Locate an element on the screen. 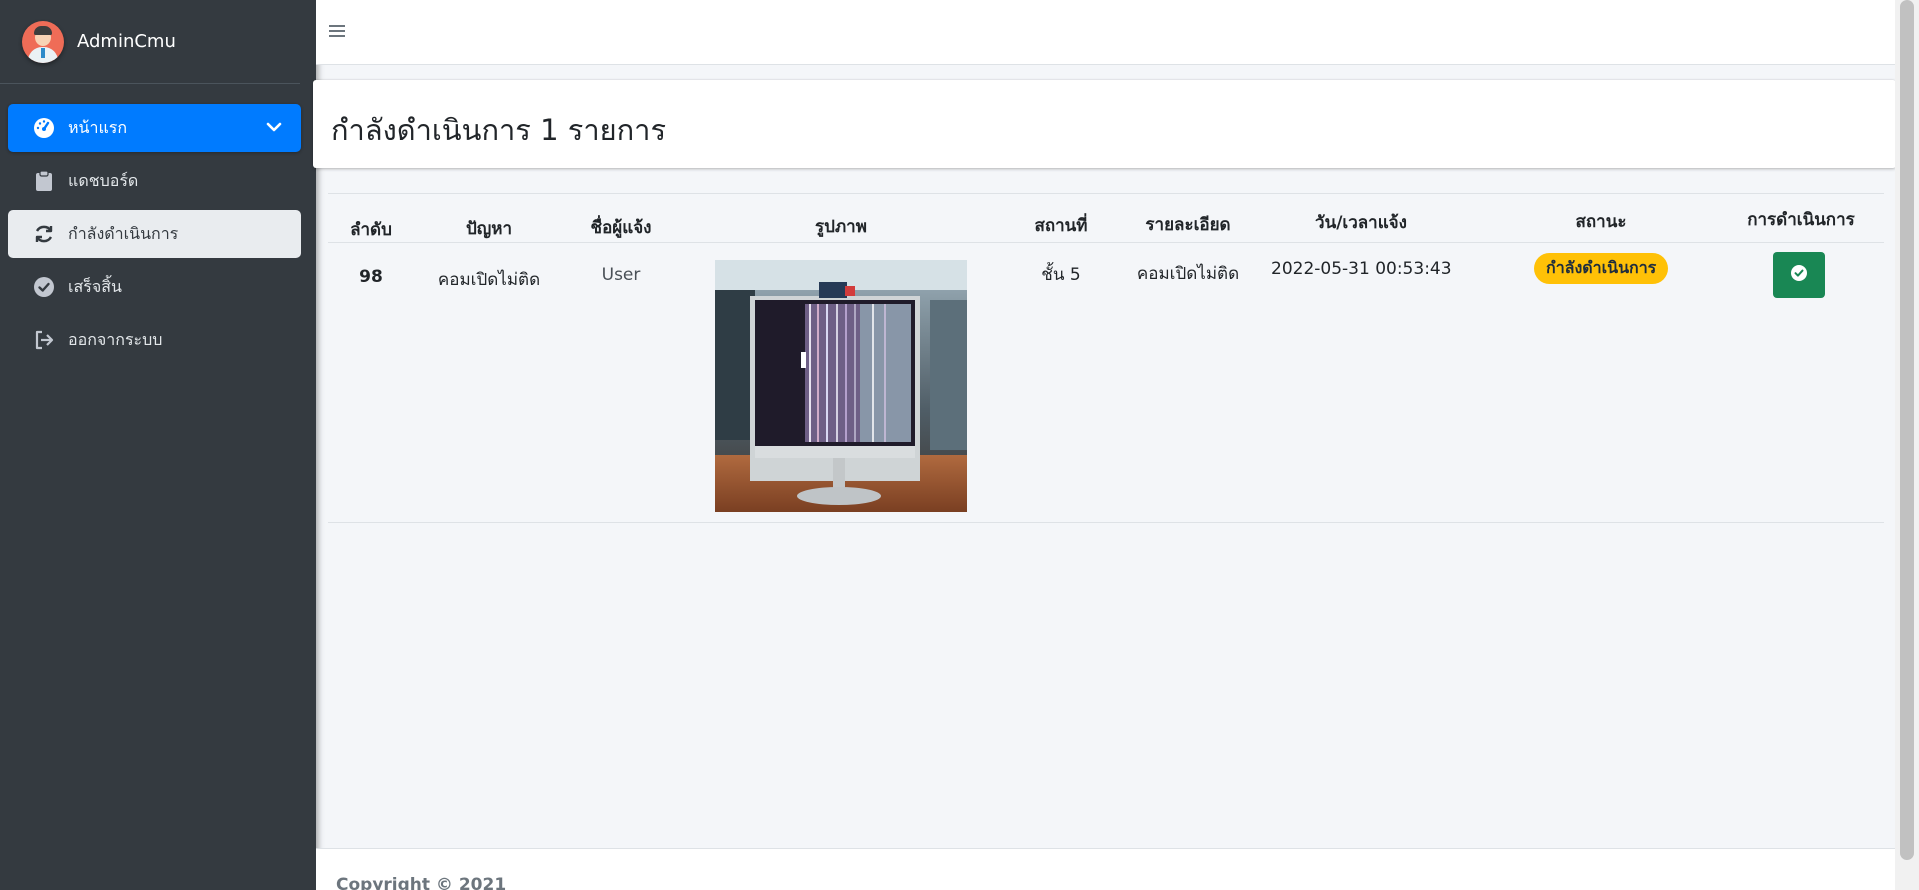 This screenshot has height=890, width=1919. page-scrollbar is located at coordinates (1907, 445).